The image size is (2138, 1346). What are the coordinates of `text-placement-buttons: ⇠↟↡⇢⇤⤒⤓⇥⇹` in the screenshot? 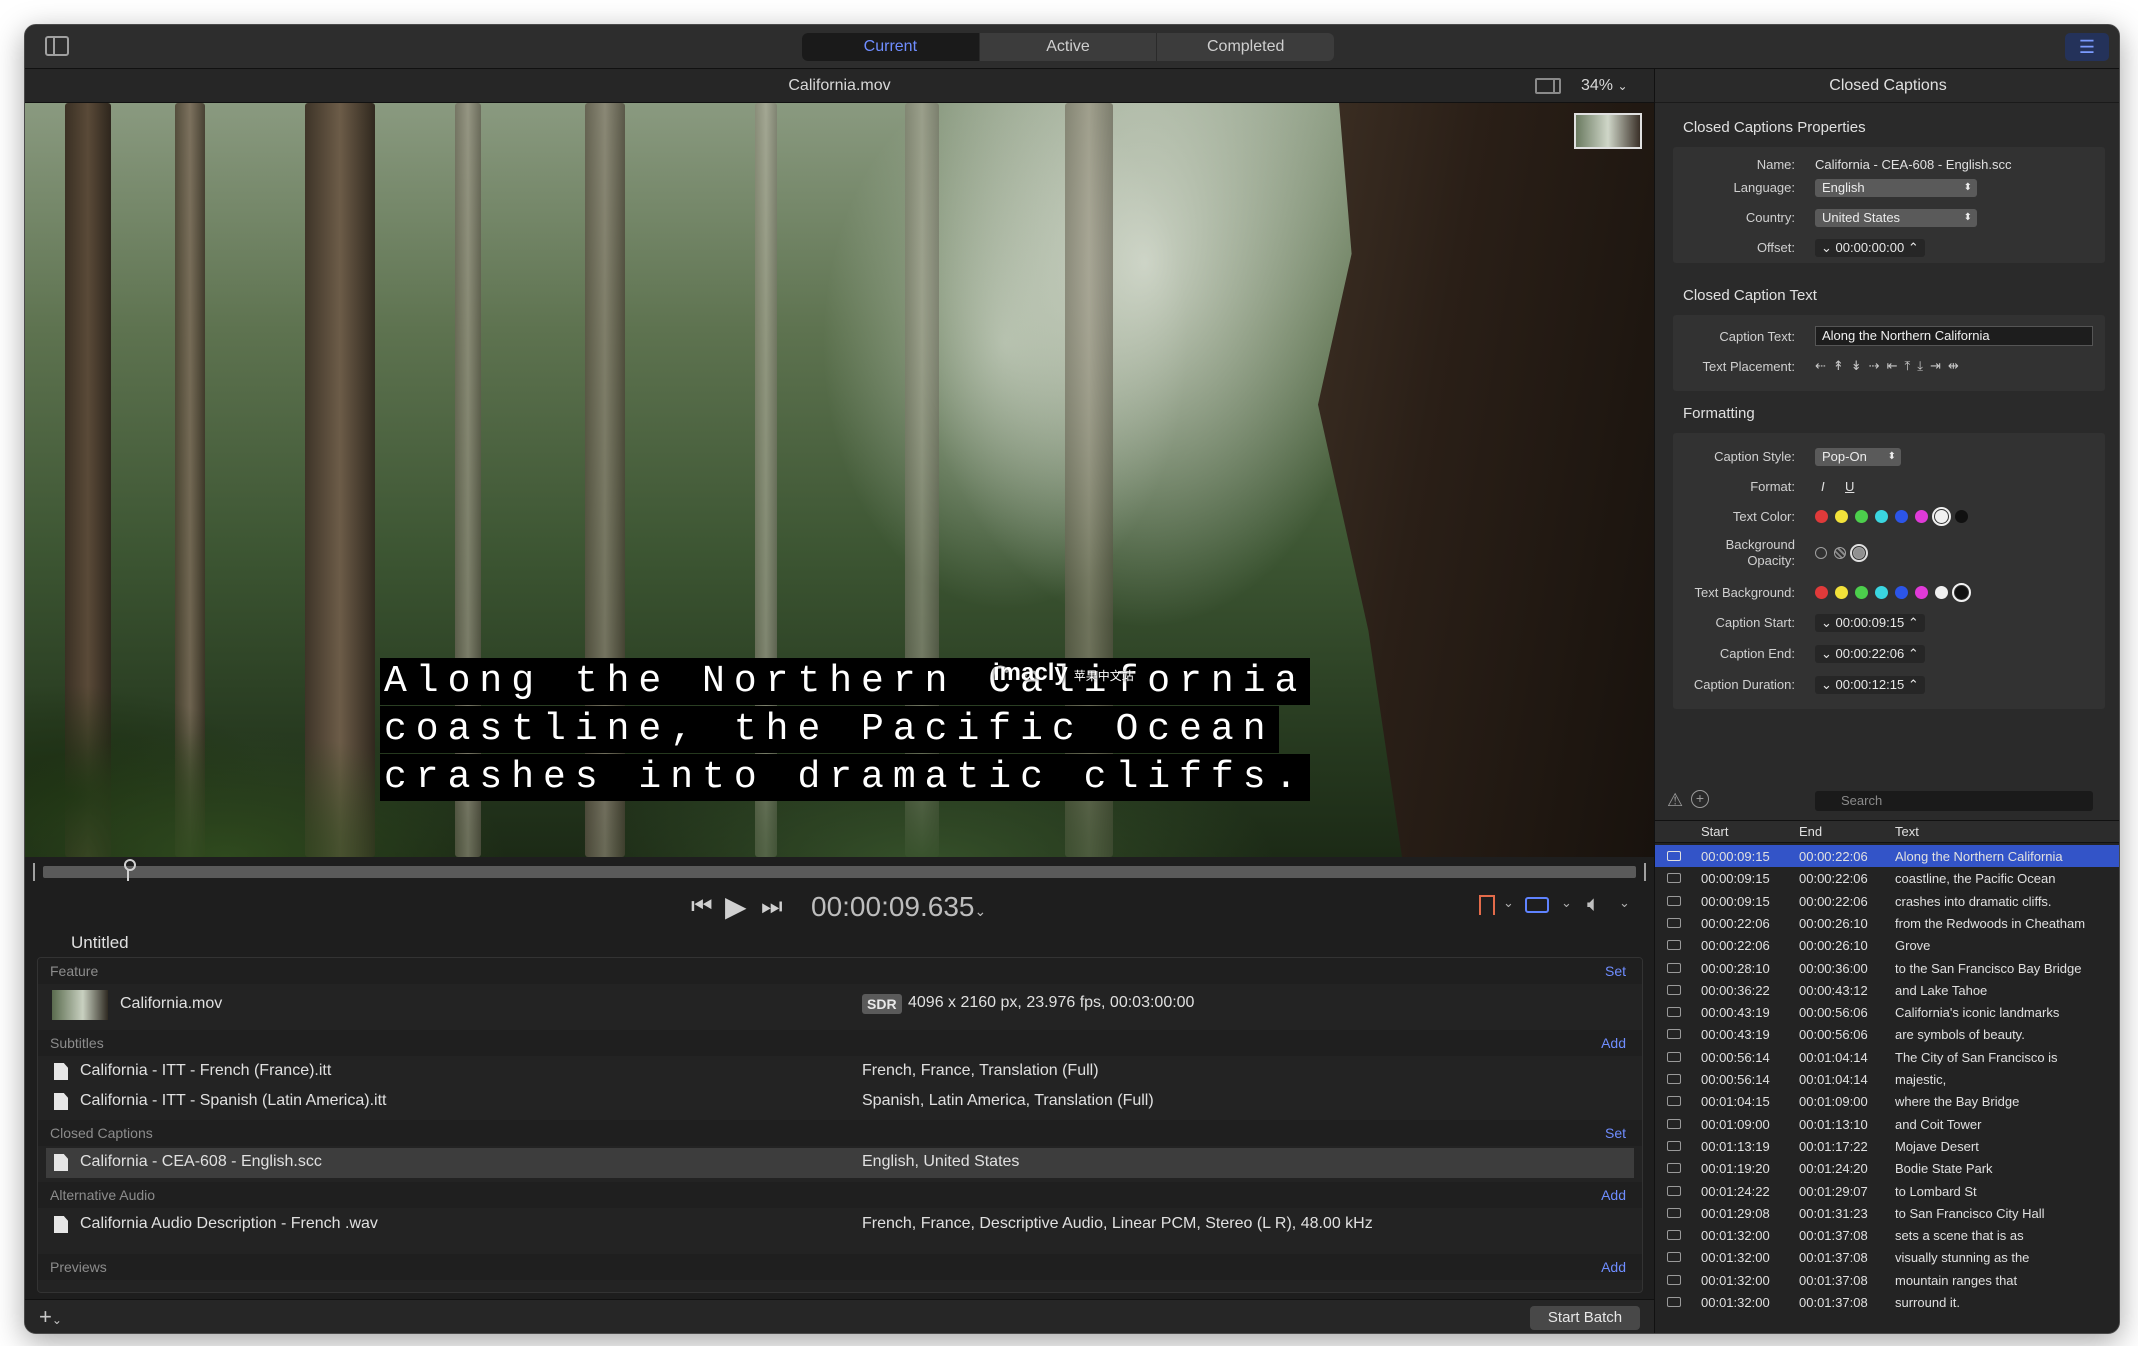 It's located at (1890, 366).